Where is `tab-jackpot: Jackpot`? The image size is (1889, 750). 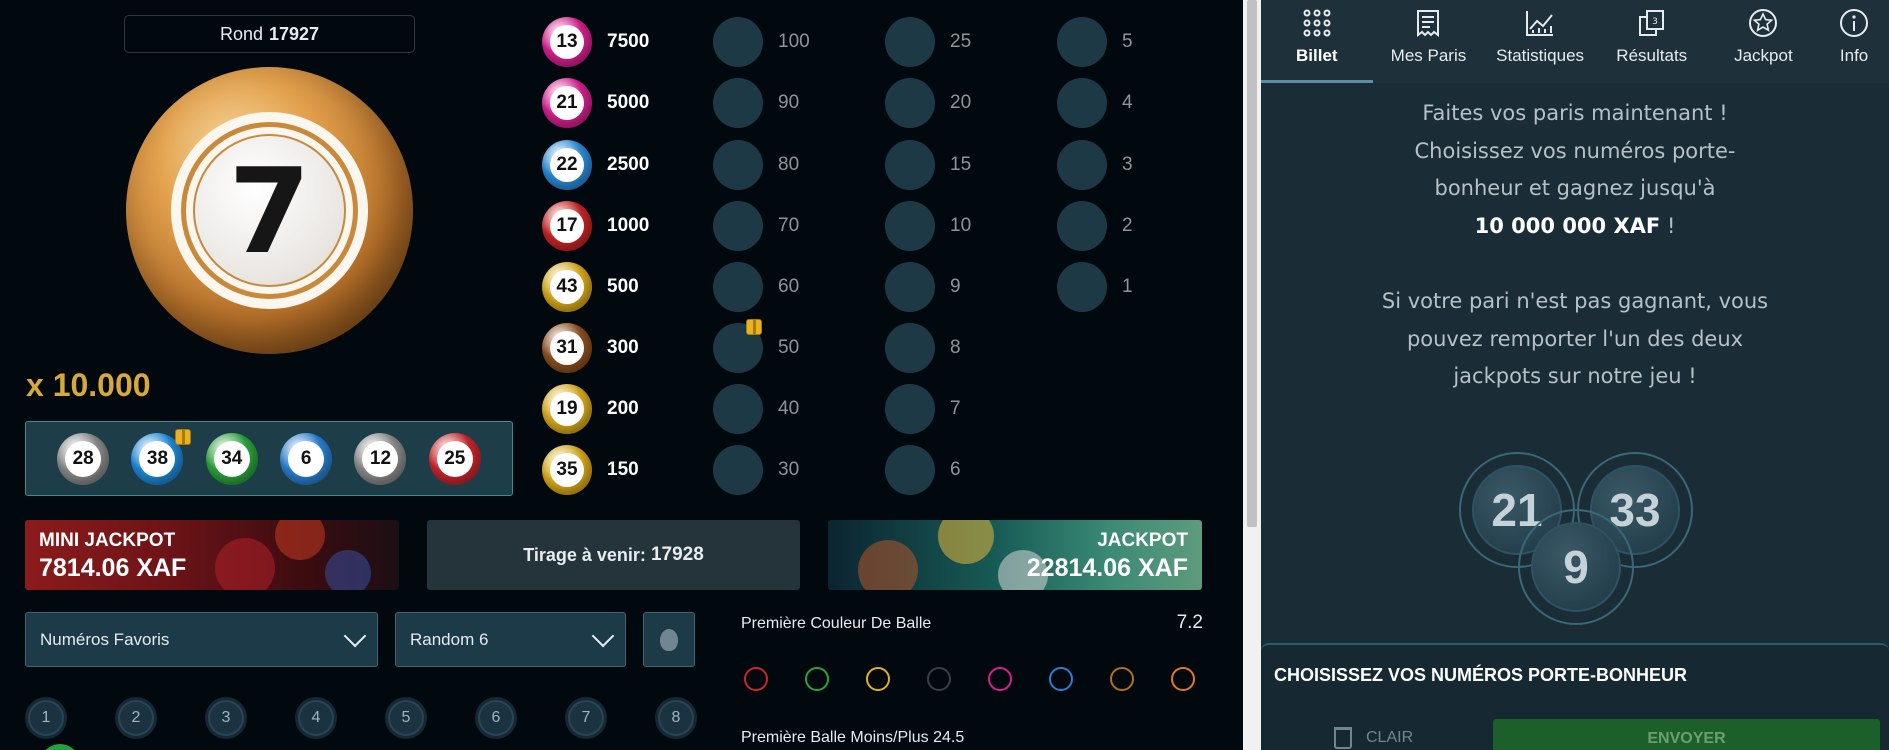 tab-jackpot: Jackpot is located at coordinates (1764, 41).